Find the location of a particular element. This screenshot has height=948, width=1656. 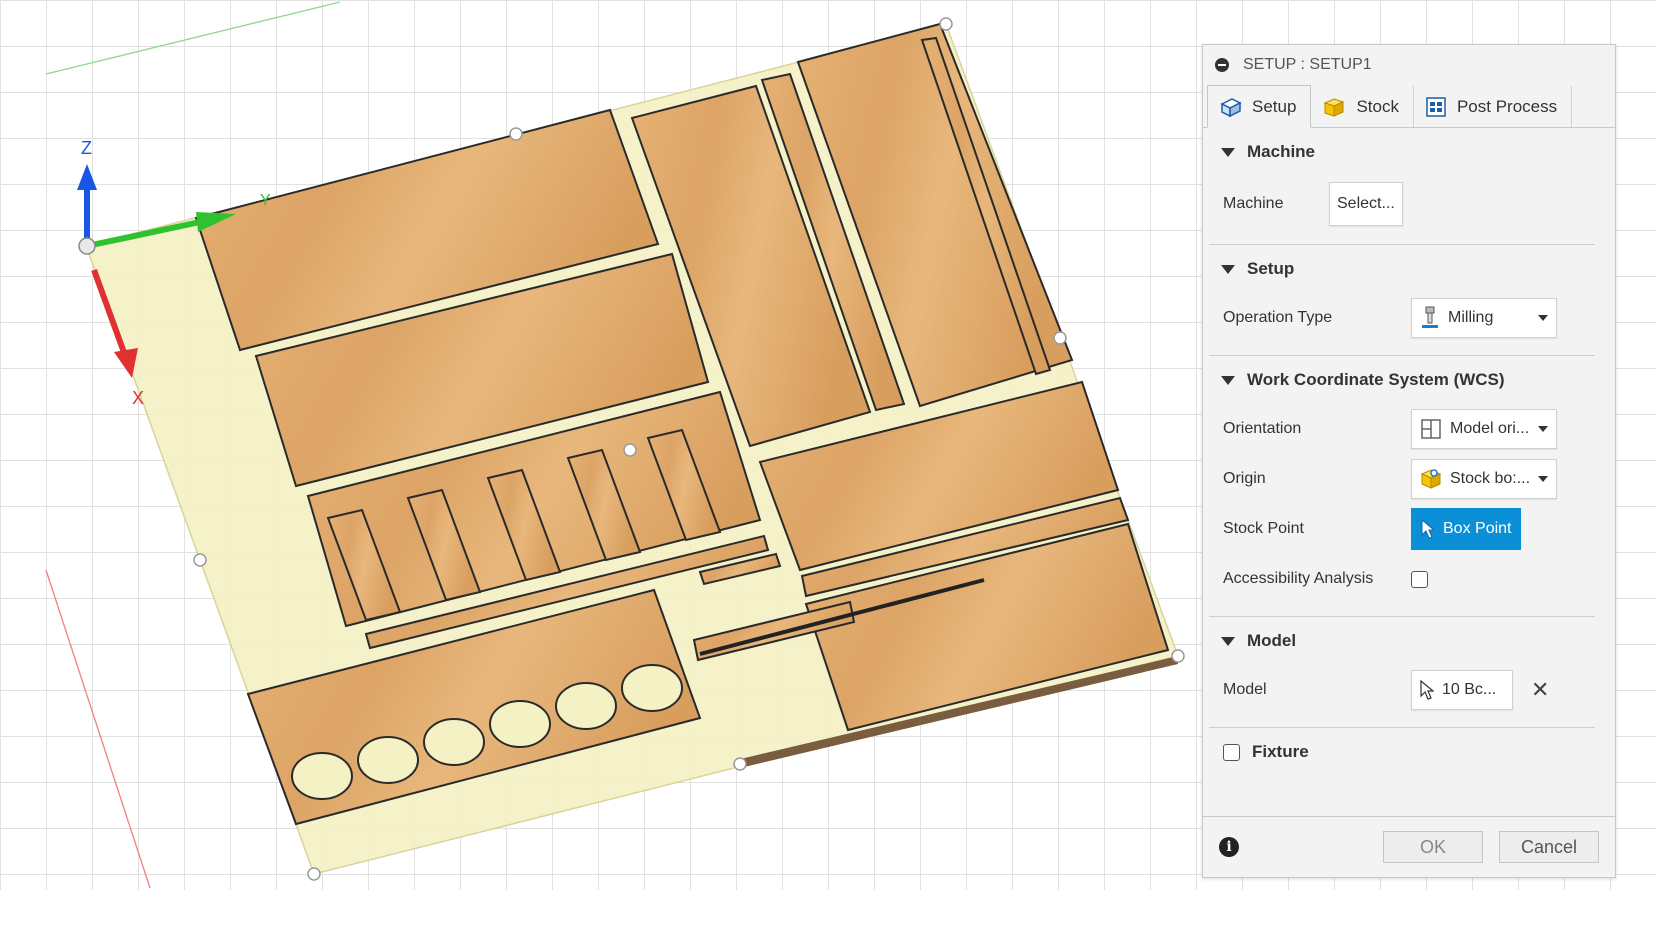

handle-bottom-mid is located at coordinates (740, 764).